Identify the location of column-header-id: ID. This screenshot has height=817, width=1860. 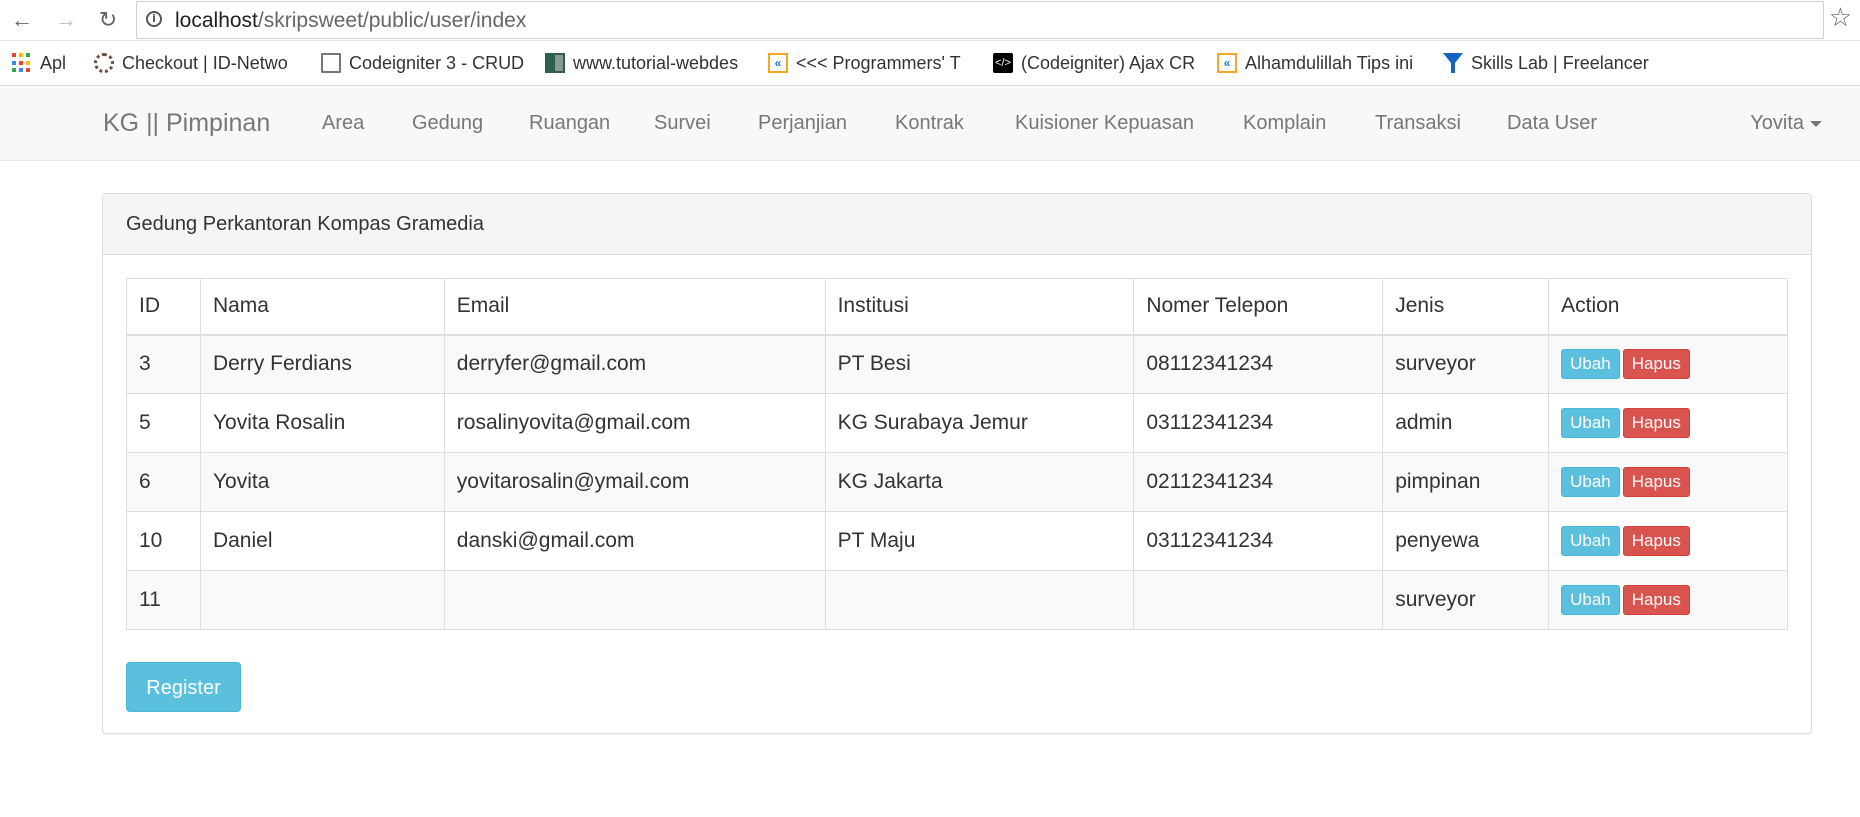
(163, 307).